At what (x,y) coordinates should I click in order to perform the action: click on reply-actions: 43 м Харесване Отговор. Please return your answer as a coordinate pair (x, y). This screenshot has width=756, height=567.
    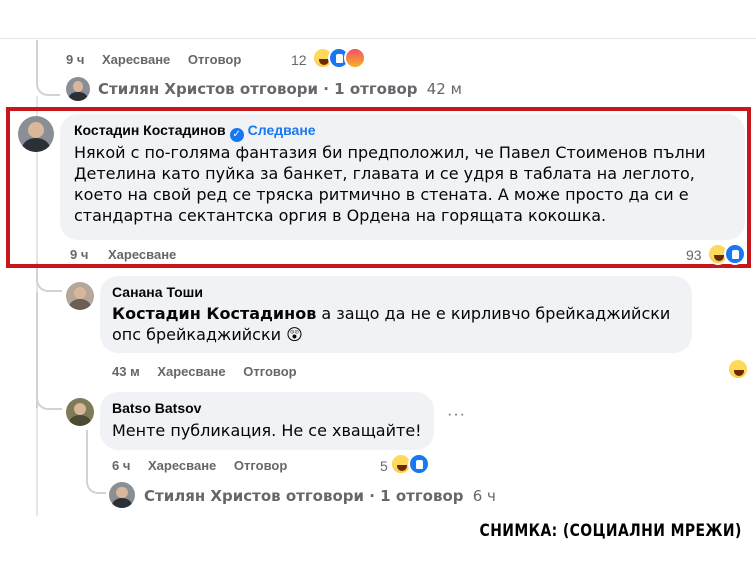
    Looking at the image, I should click on (204, 371).